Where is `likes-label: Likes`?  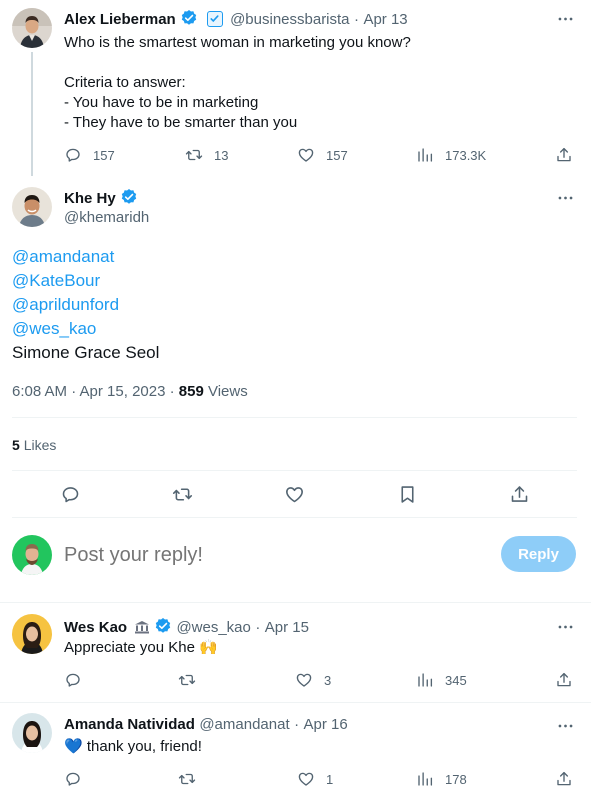 likes-label: Likes is located at coordinates (40, 445).